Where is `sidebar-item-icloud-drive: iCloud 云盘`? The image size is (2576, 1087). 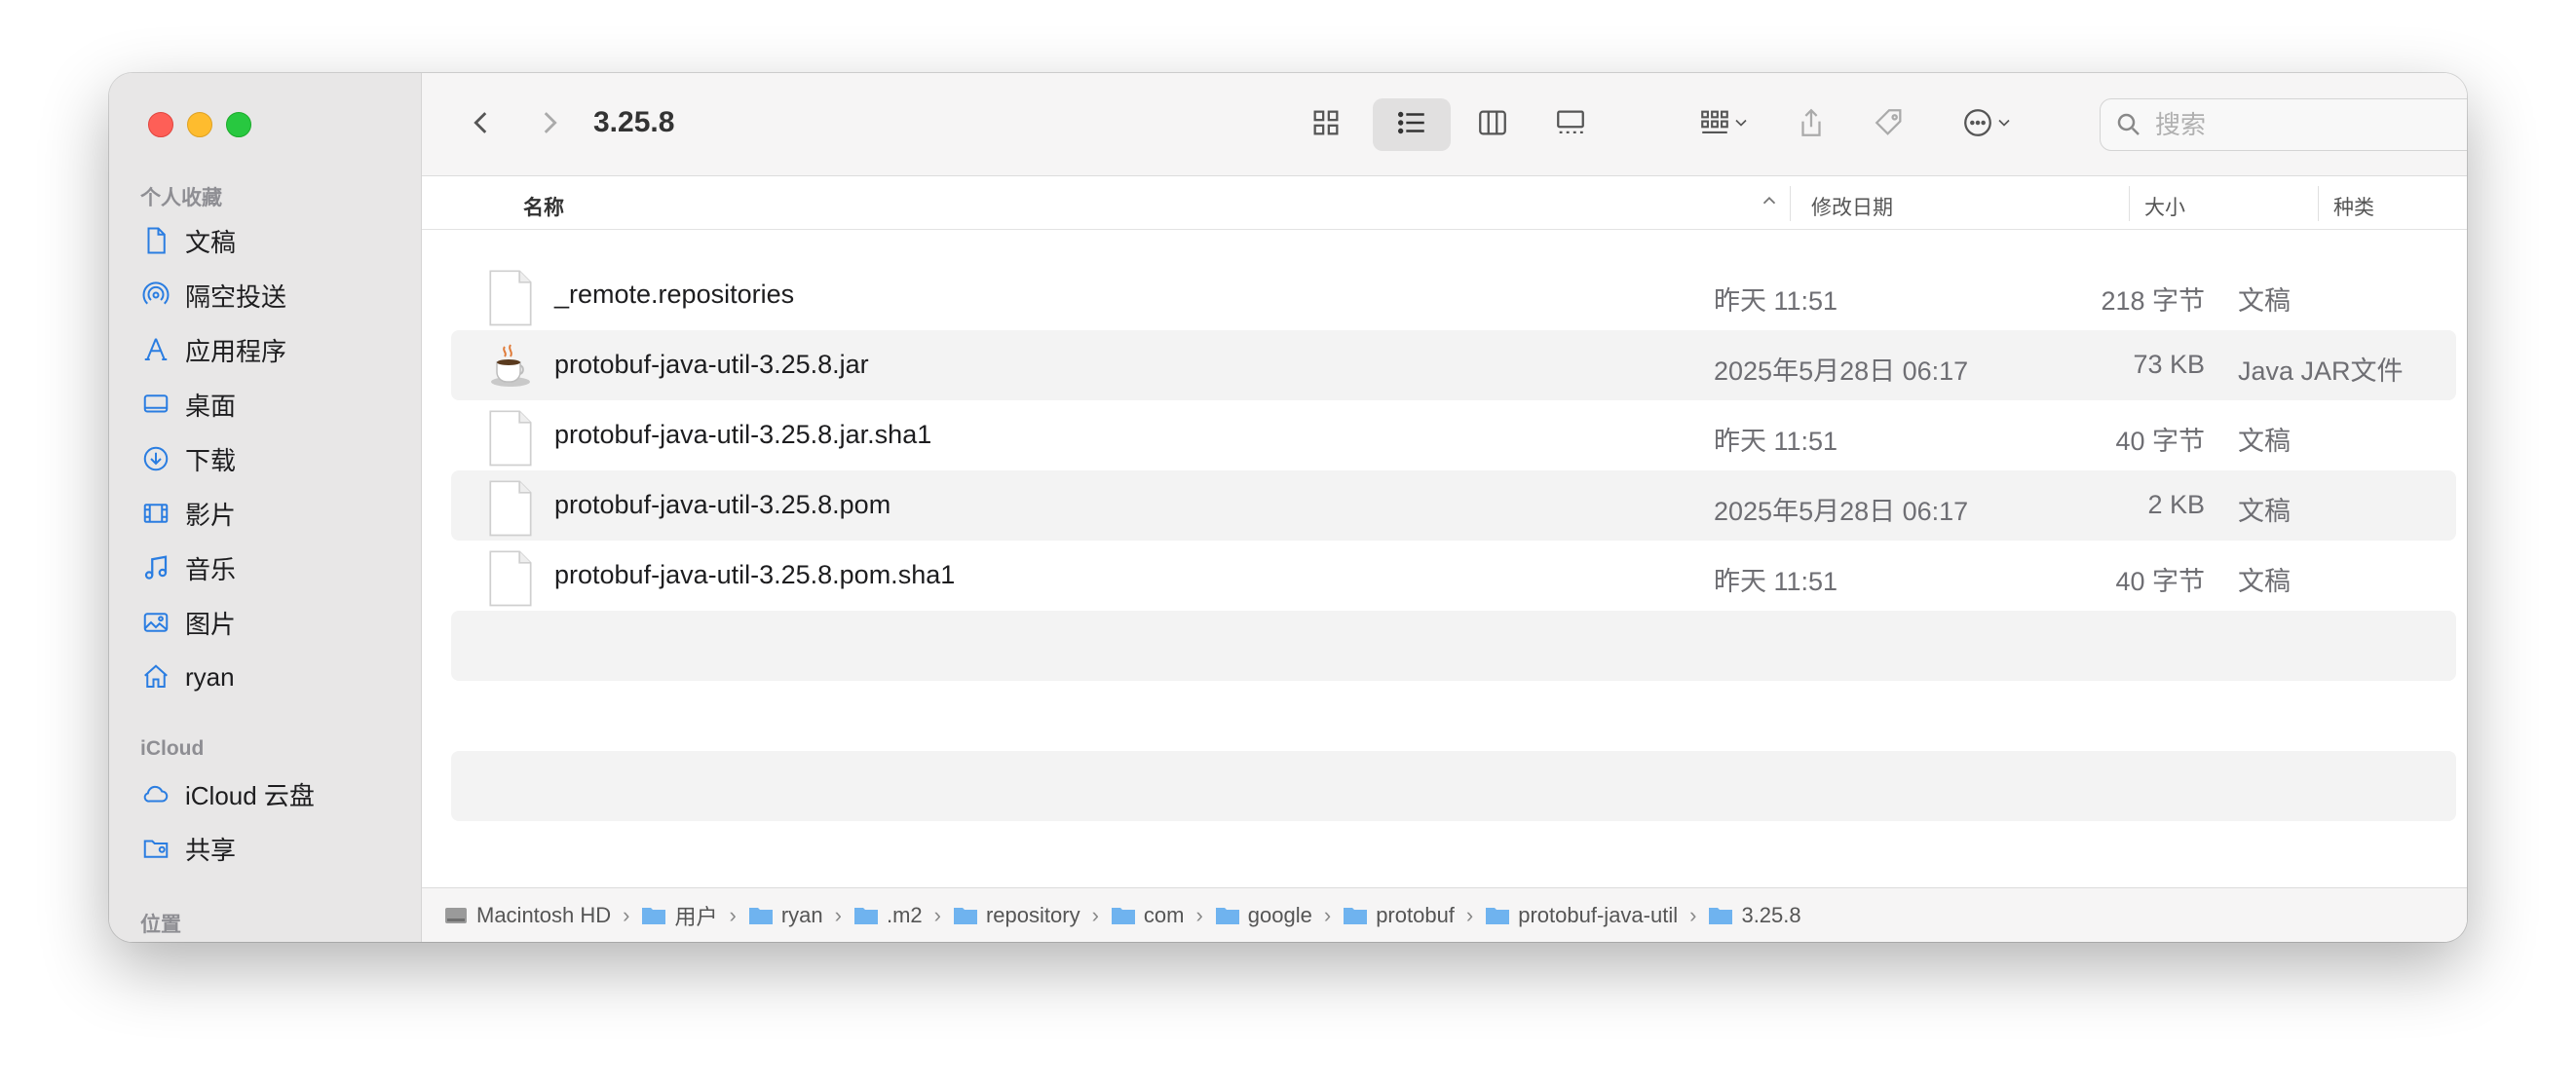 sidebar-item-icloud-drive: iCloud 云盘 is located at coordinates (271, 793).